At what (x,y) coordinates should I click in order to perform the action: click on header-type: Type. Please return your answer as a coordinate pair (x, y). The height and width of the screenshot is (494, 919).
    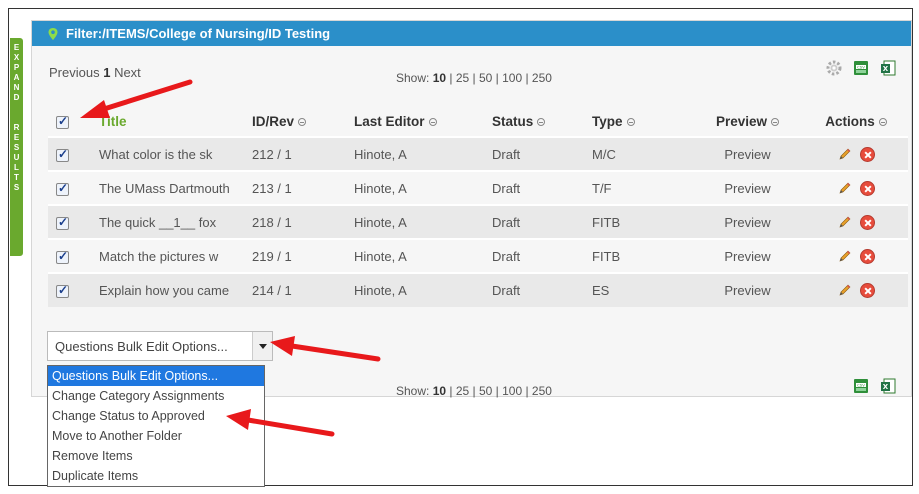
    Looking at the image, I should click on (641, 122).